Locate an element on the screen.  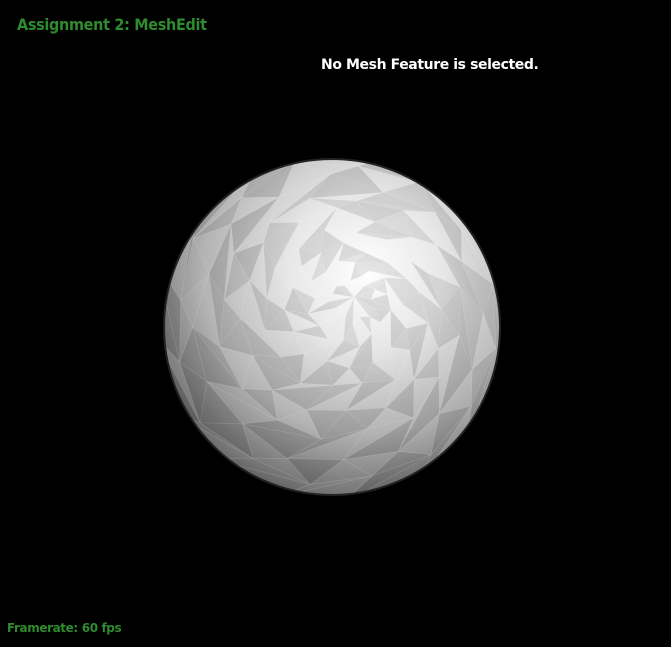
app-title: Assignment 2: MeshEdit is located at coordinates (112, 24).